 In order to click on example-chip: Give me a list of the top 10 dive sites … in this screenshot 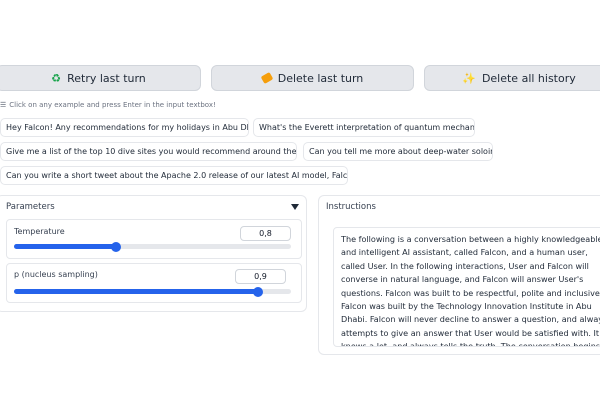, I will do `click(148, 151)`.